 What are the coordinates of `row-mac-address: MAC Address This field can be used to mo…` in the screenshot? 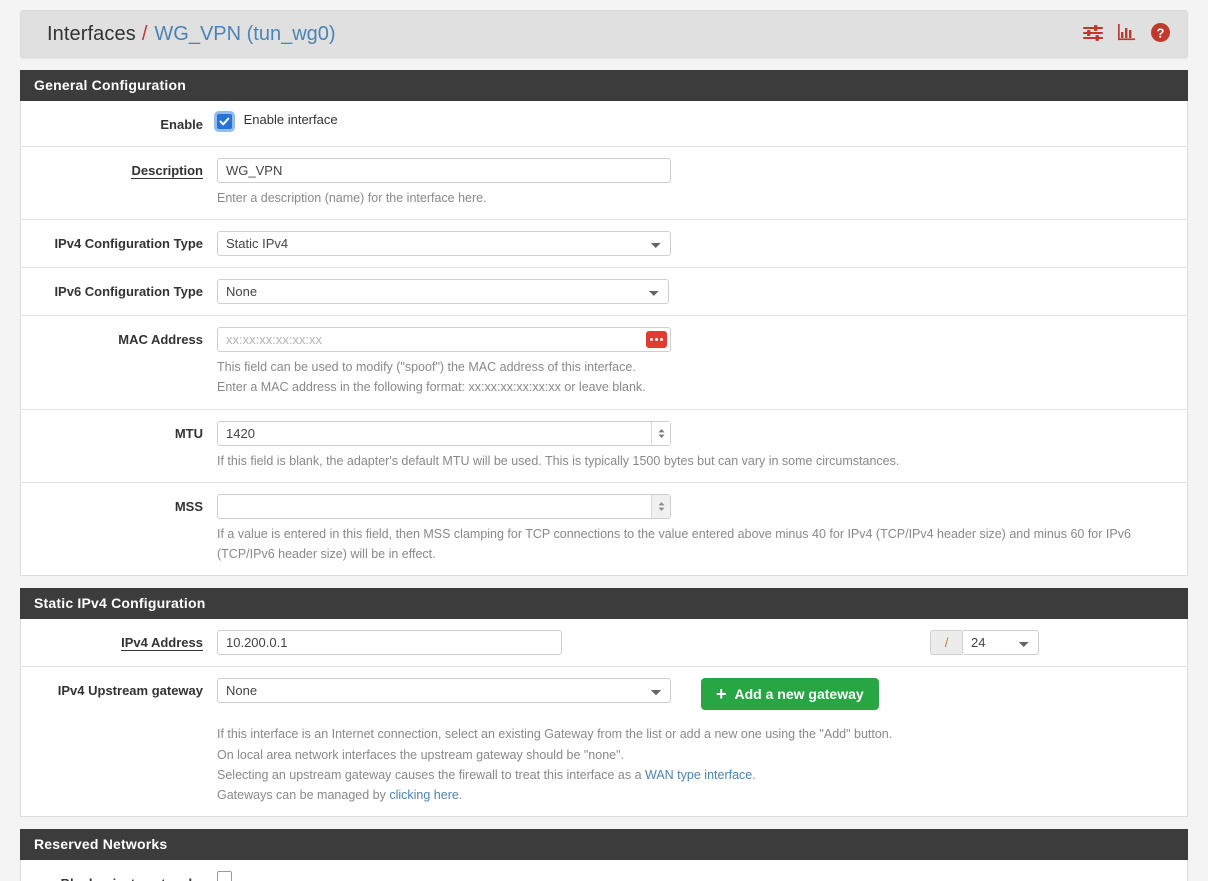 It's located at (604, 363).